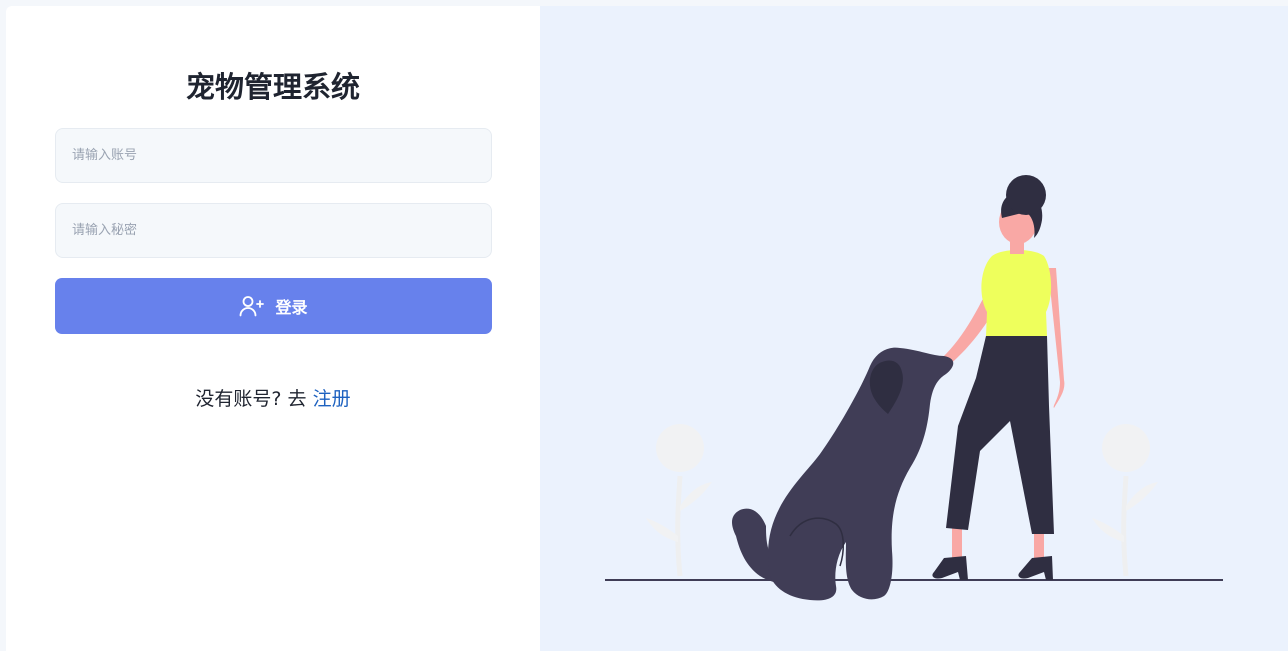  What do you see at coordinates (291, 307) in the screenshot?
I see `login-button-label: 登录` at bounding box center [291, 307].